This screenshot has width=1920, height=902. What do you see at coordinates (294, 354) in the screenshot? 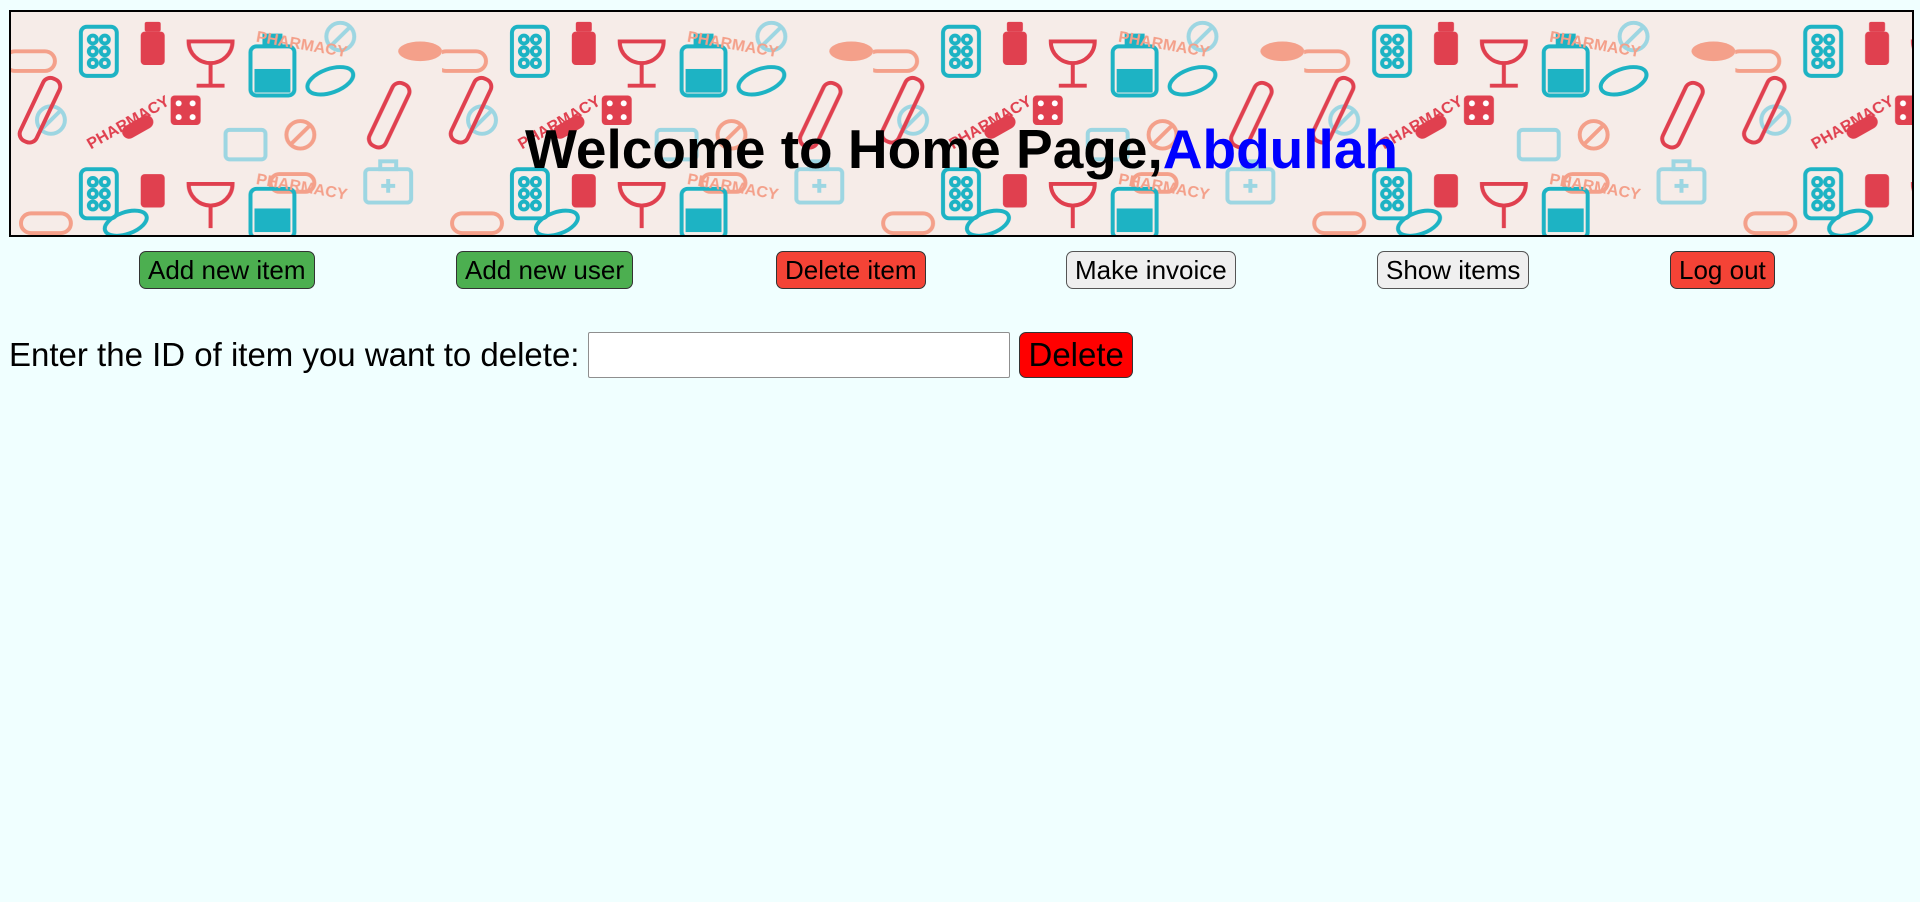
I see `item-id-label: Enter the ID of item you want to delete:` at bounding box center [294, 354].